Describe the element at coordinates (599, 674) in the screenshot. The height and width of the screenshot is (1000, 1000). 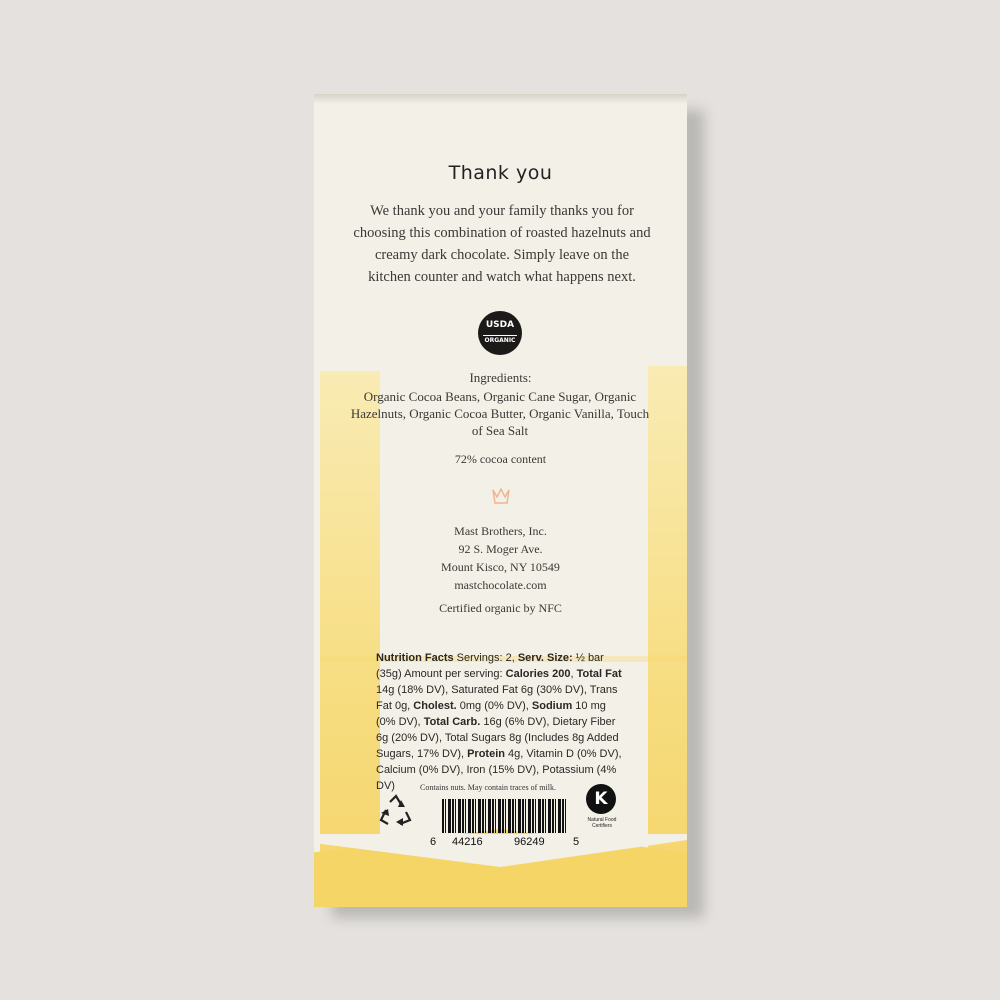
I see `total-fat-label: Total Fat` at that location.